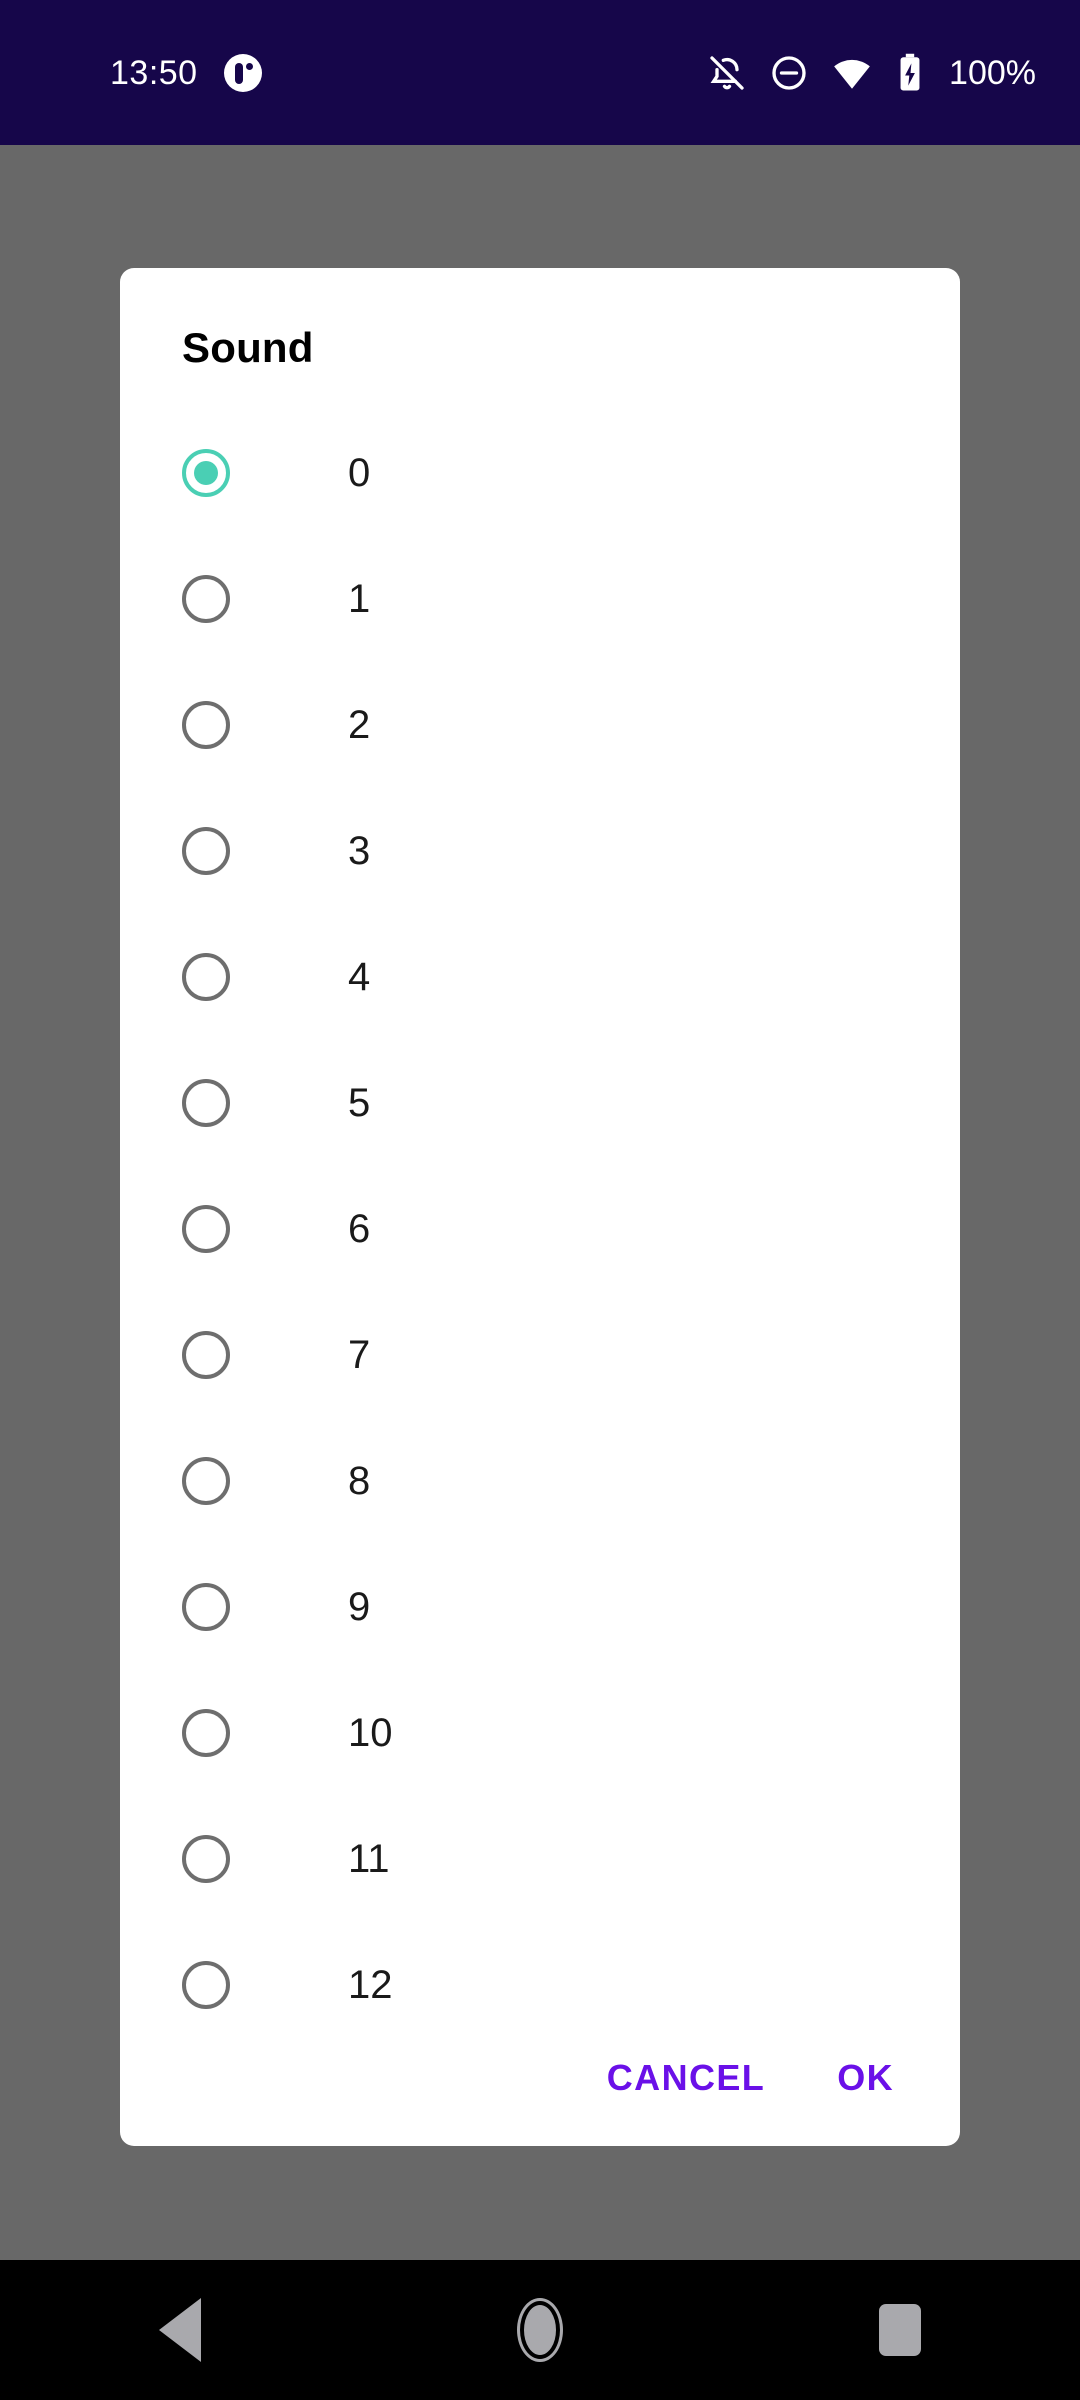 The width and height of the screenshot is (1080, 2400). Describe the element at coordinates (540, 851) in the screenshot. I see `option-row-3: 3` at that location.